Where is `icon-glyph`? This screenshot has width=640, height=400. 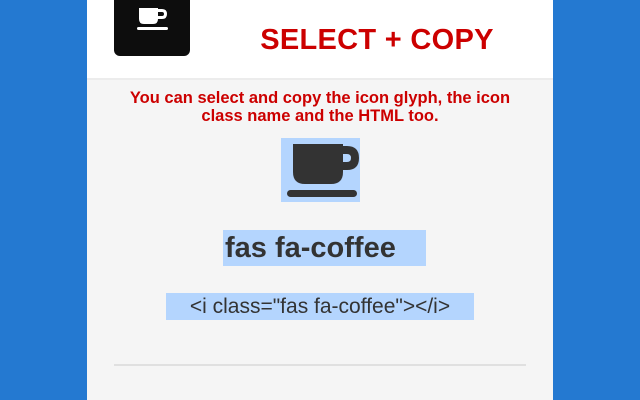 icon-glyph is located at coordinates (320, 170).